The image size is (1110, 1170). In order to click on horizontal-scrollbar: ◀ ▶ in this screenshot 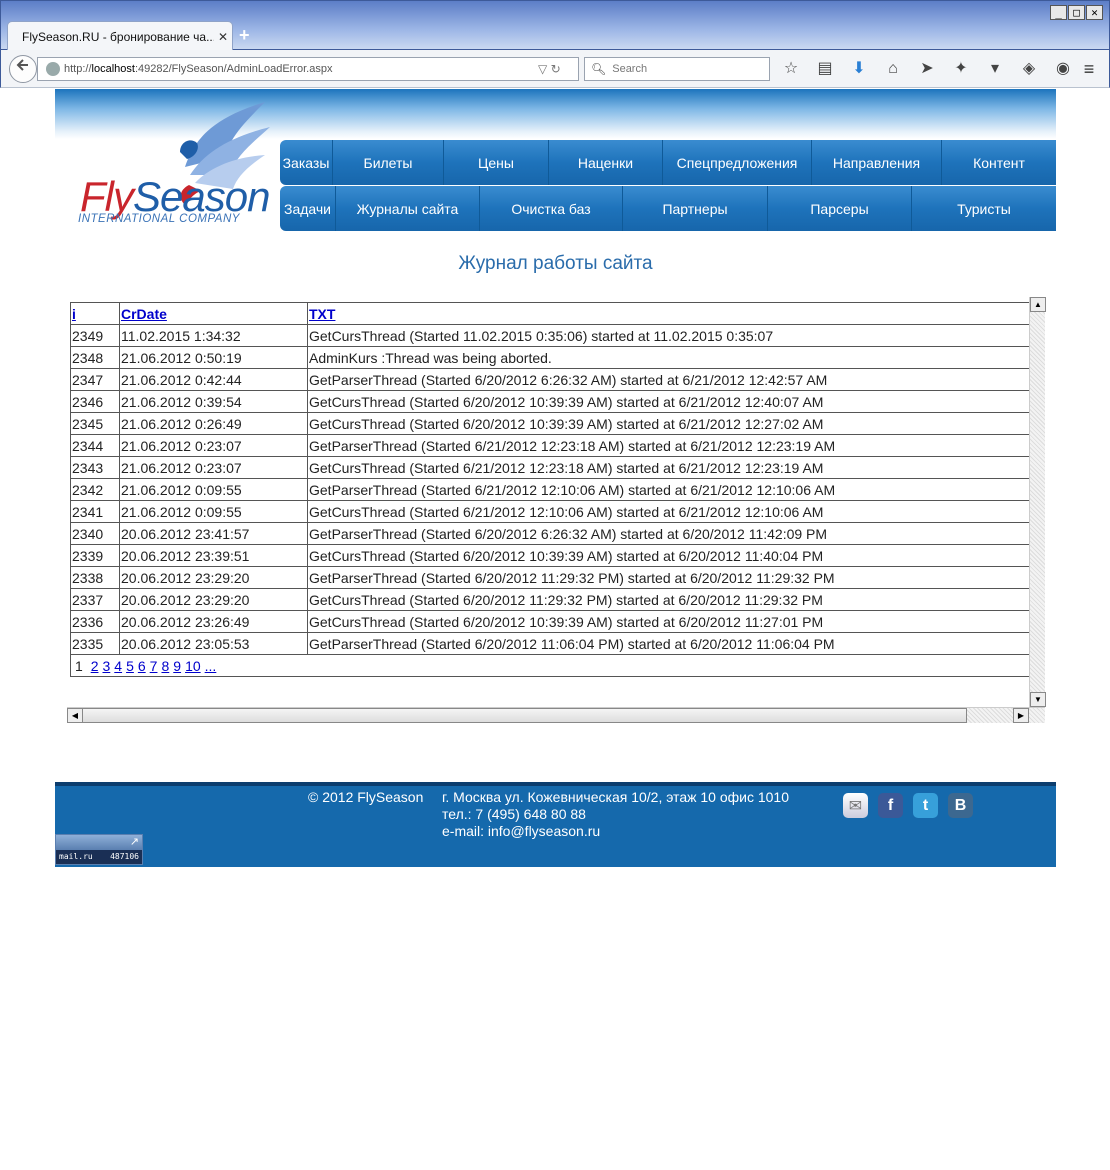, I will do `click(556, 715)`.